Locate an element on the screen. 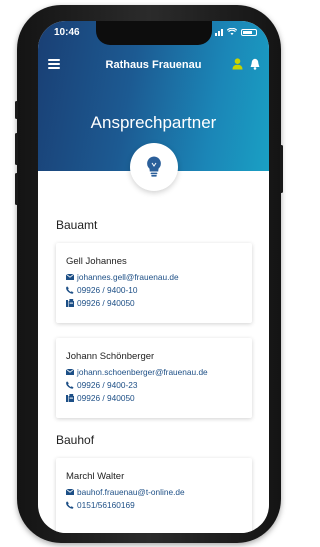  status-time: 10:46 is located at coordinates (67, 32).